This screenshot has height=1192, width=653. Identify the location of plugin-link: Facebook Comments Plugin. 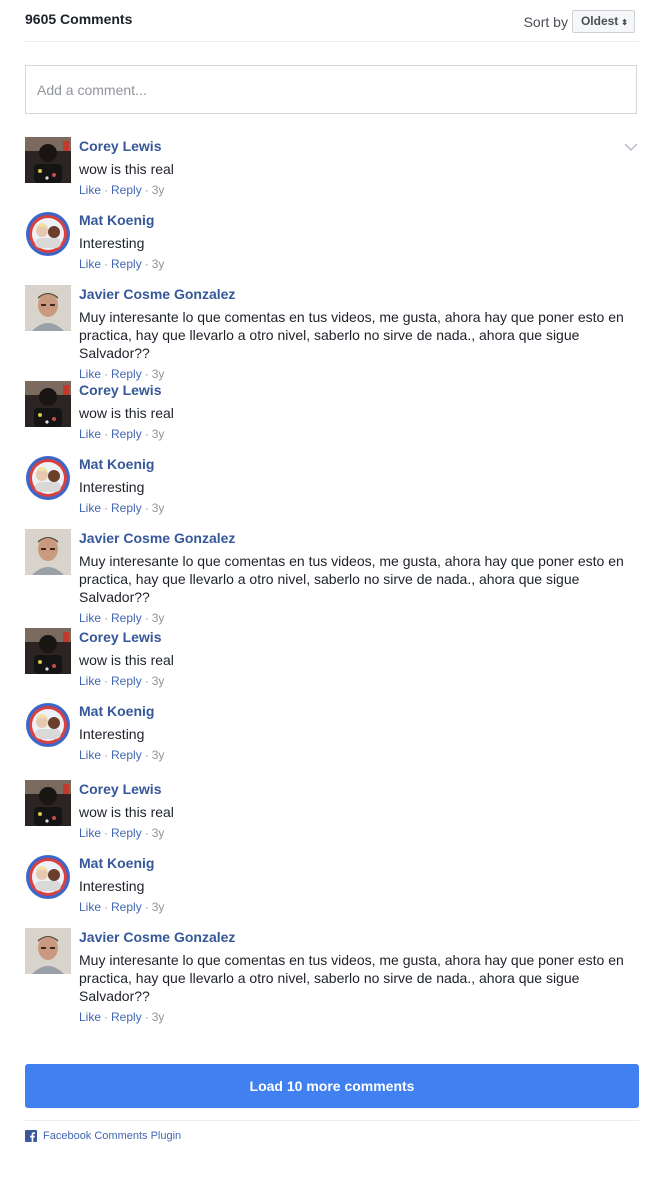
(112, 1136).